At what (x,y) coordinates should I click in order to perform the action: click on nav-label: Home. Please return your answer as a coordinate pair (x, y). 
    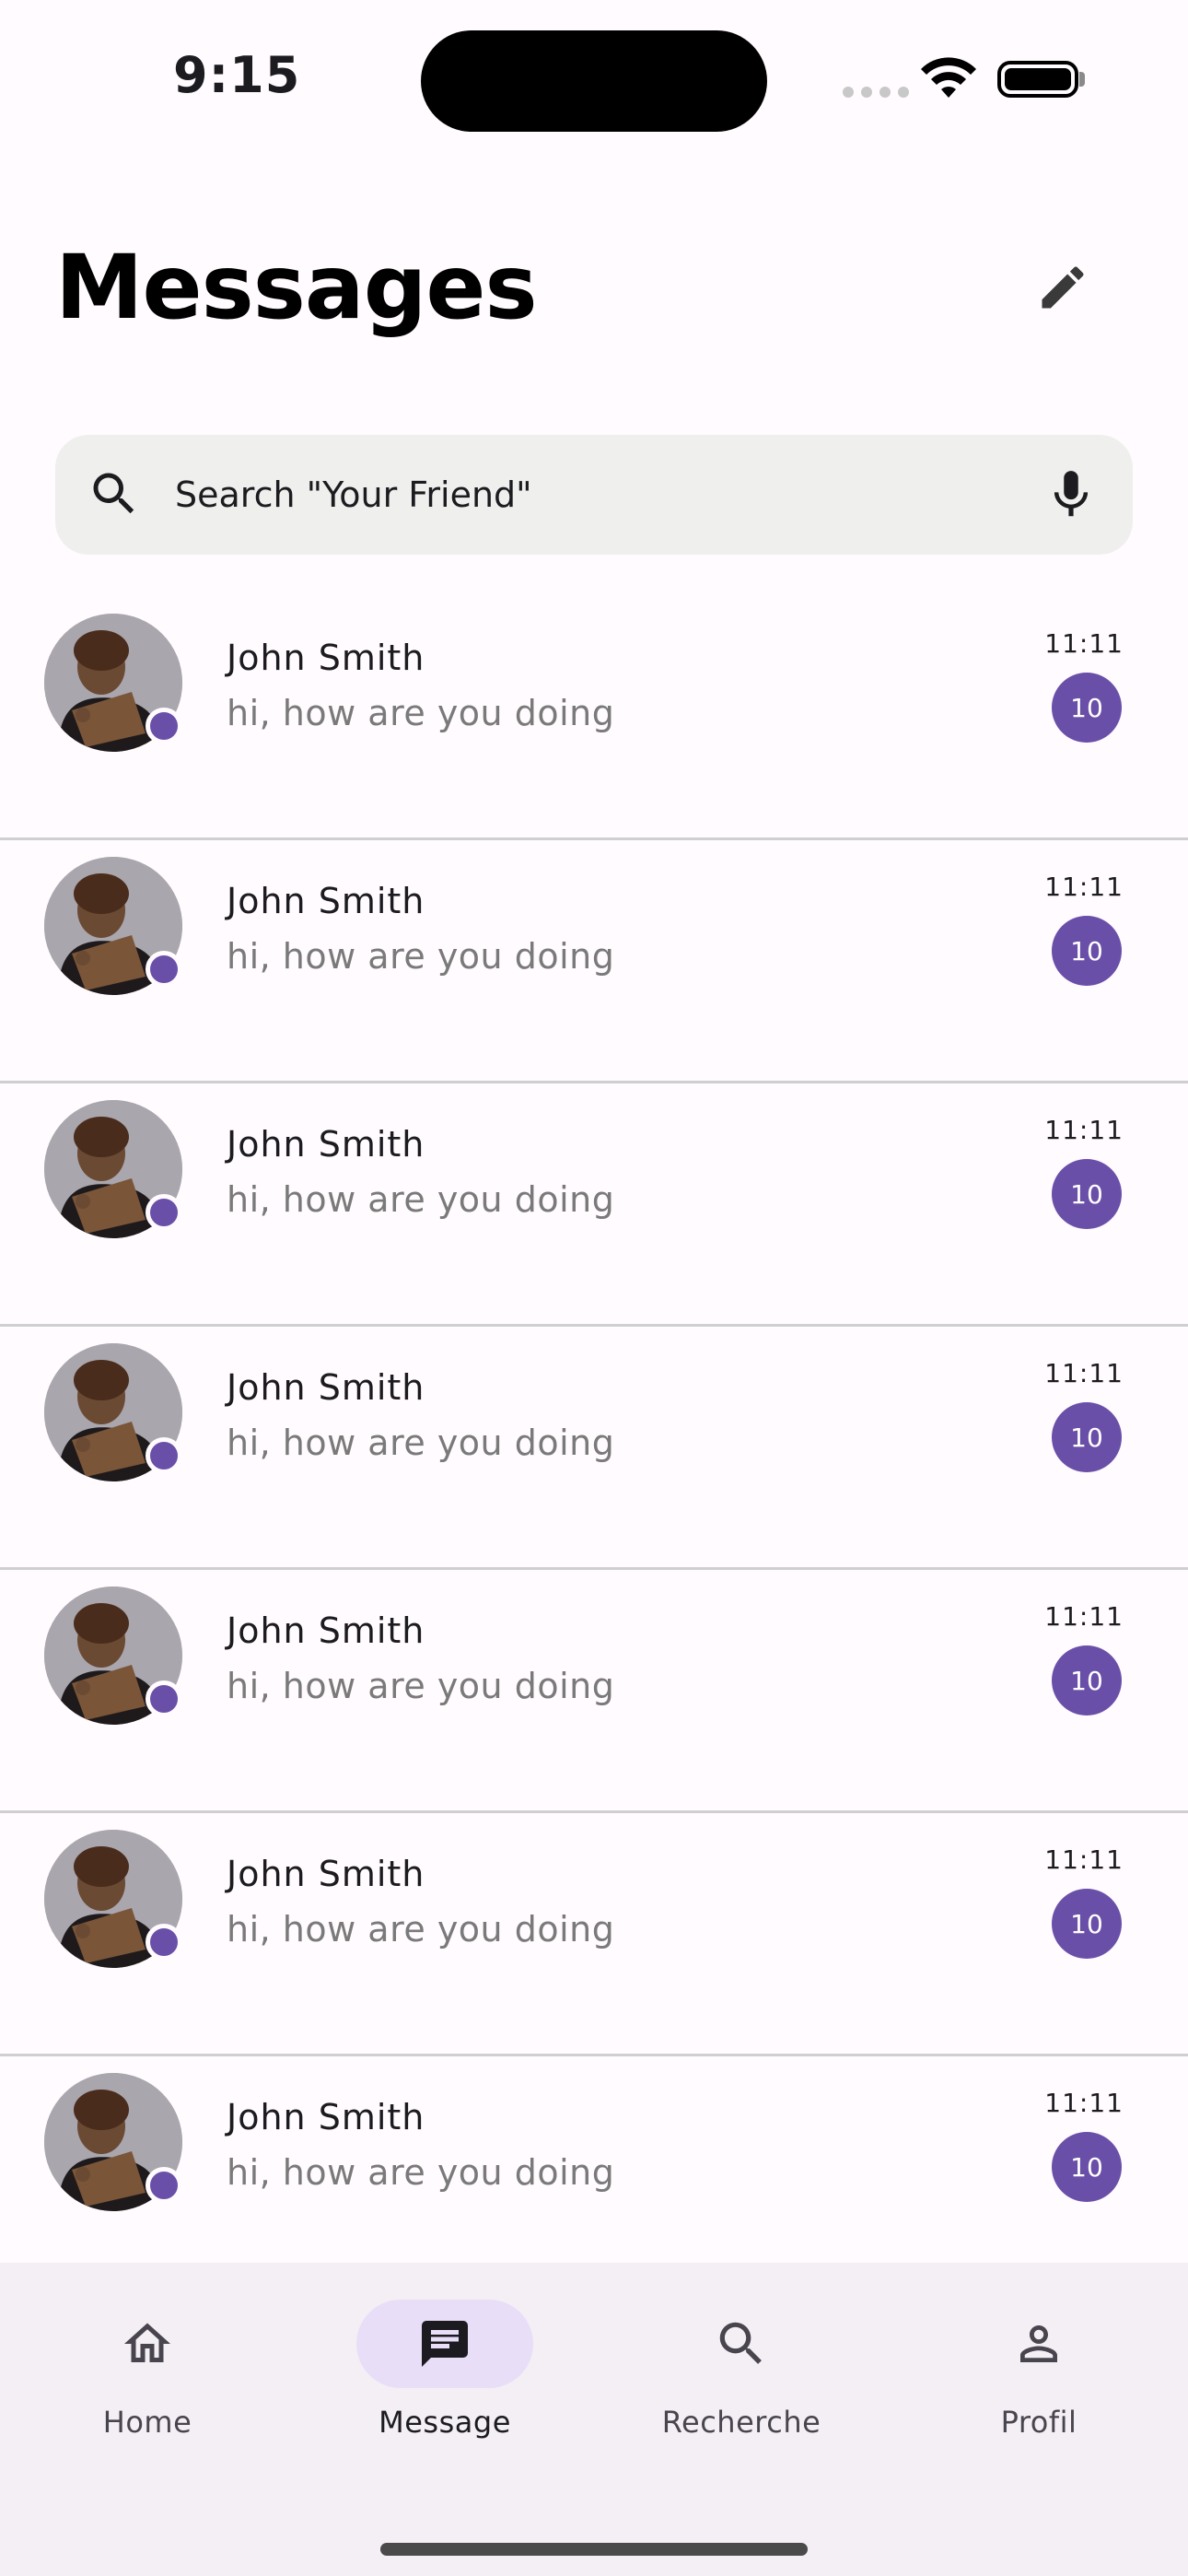
    Looking at the image, I should click on (147, 2422).